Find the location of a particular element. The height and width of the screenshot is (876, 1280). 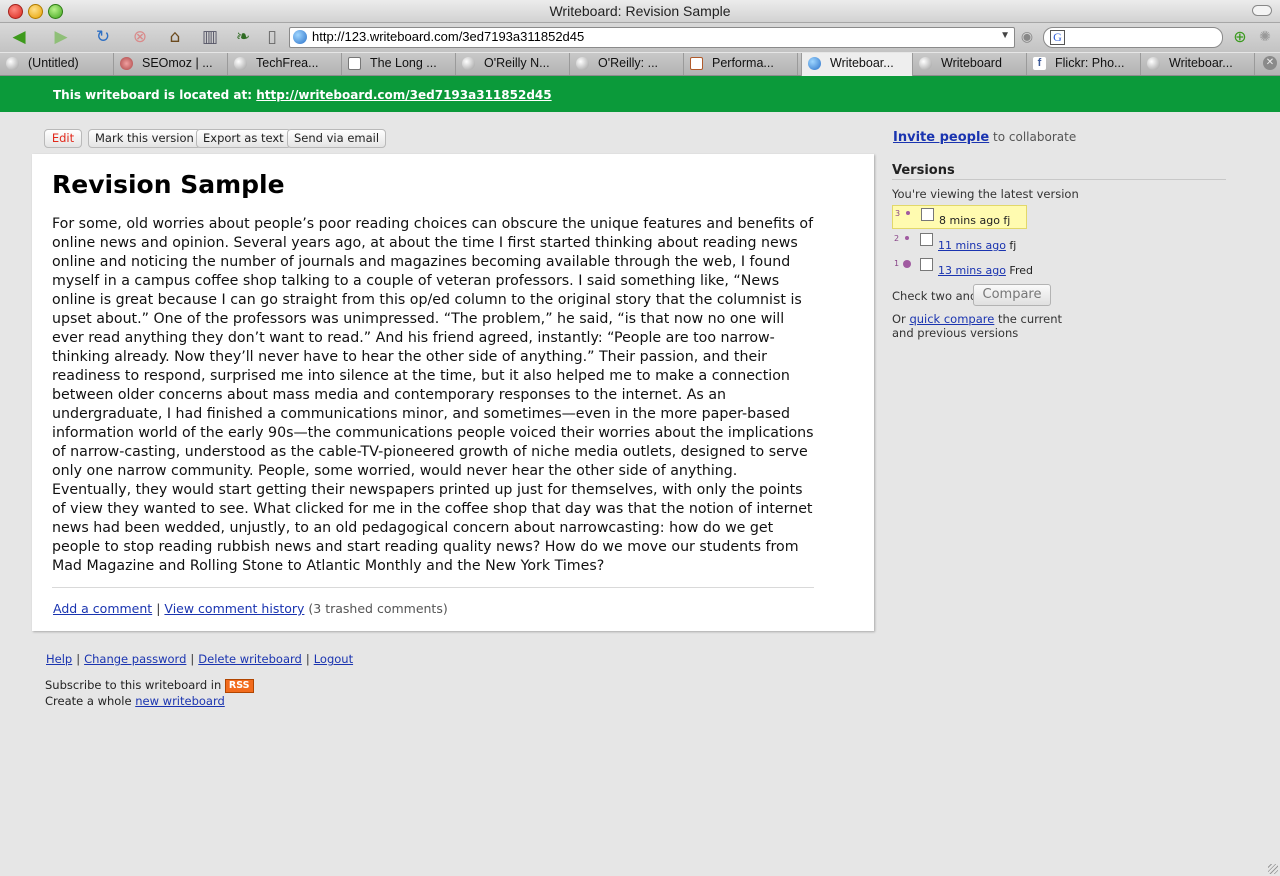

divider is located at coordinates (433, 587).